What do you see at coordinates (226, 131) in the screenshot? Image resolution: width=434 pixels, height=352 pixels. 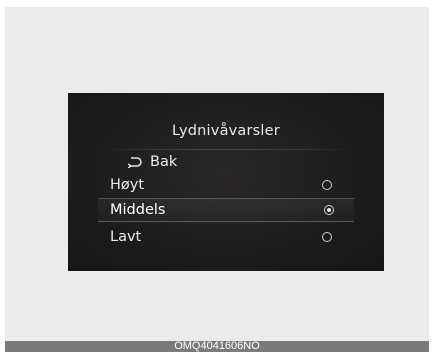 I see `screen-title: Lydnivåvarsler` at bounding box center [226, 131].